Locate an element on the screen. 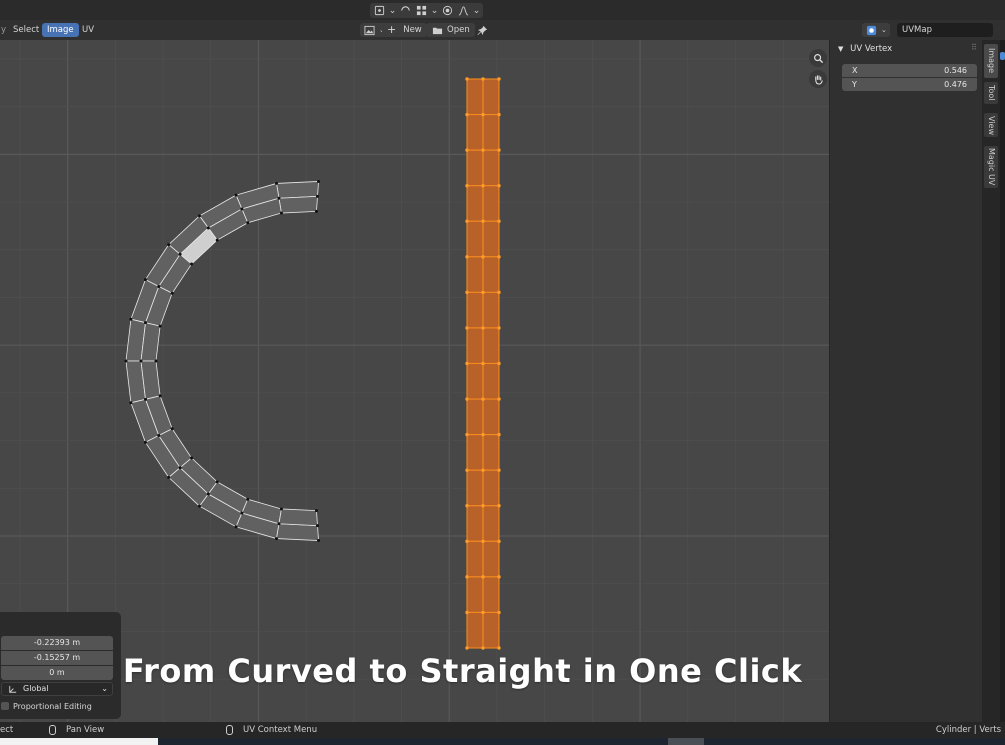  falloff-curve-icon is located at coordinates (463, 10).